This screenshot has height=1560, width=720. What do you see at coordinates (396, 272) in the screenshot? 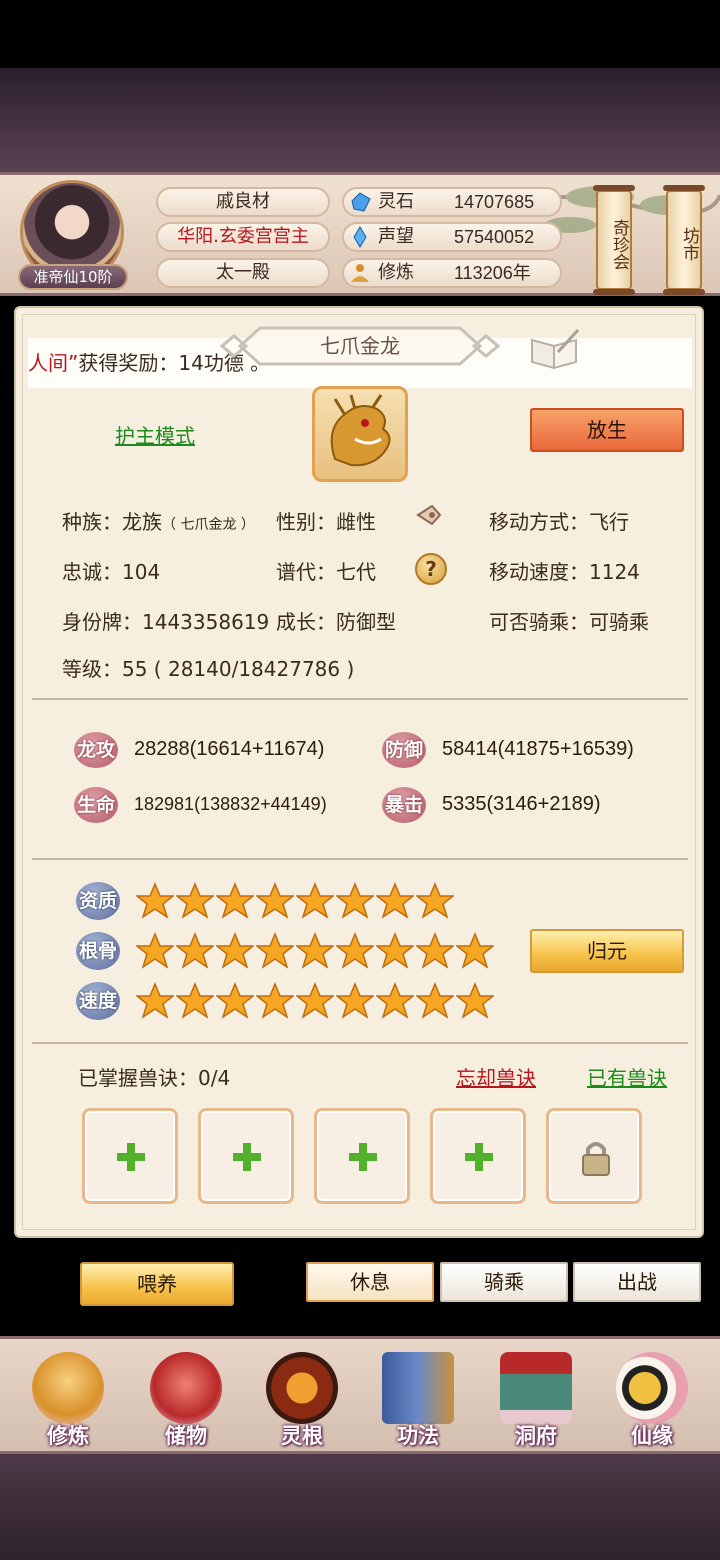
I see `resource-label: 修炼` at bounding box center [396, 272].